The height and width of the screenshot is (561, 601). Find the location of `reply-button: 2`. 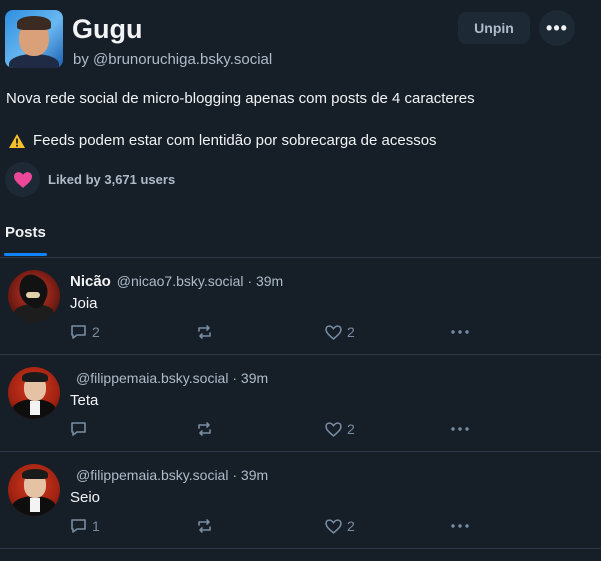

reply-button: 2 is located at coordinates (85, 332).